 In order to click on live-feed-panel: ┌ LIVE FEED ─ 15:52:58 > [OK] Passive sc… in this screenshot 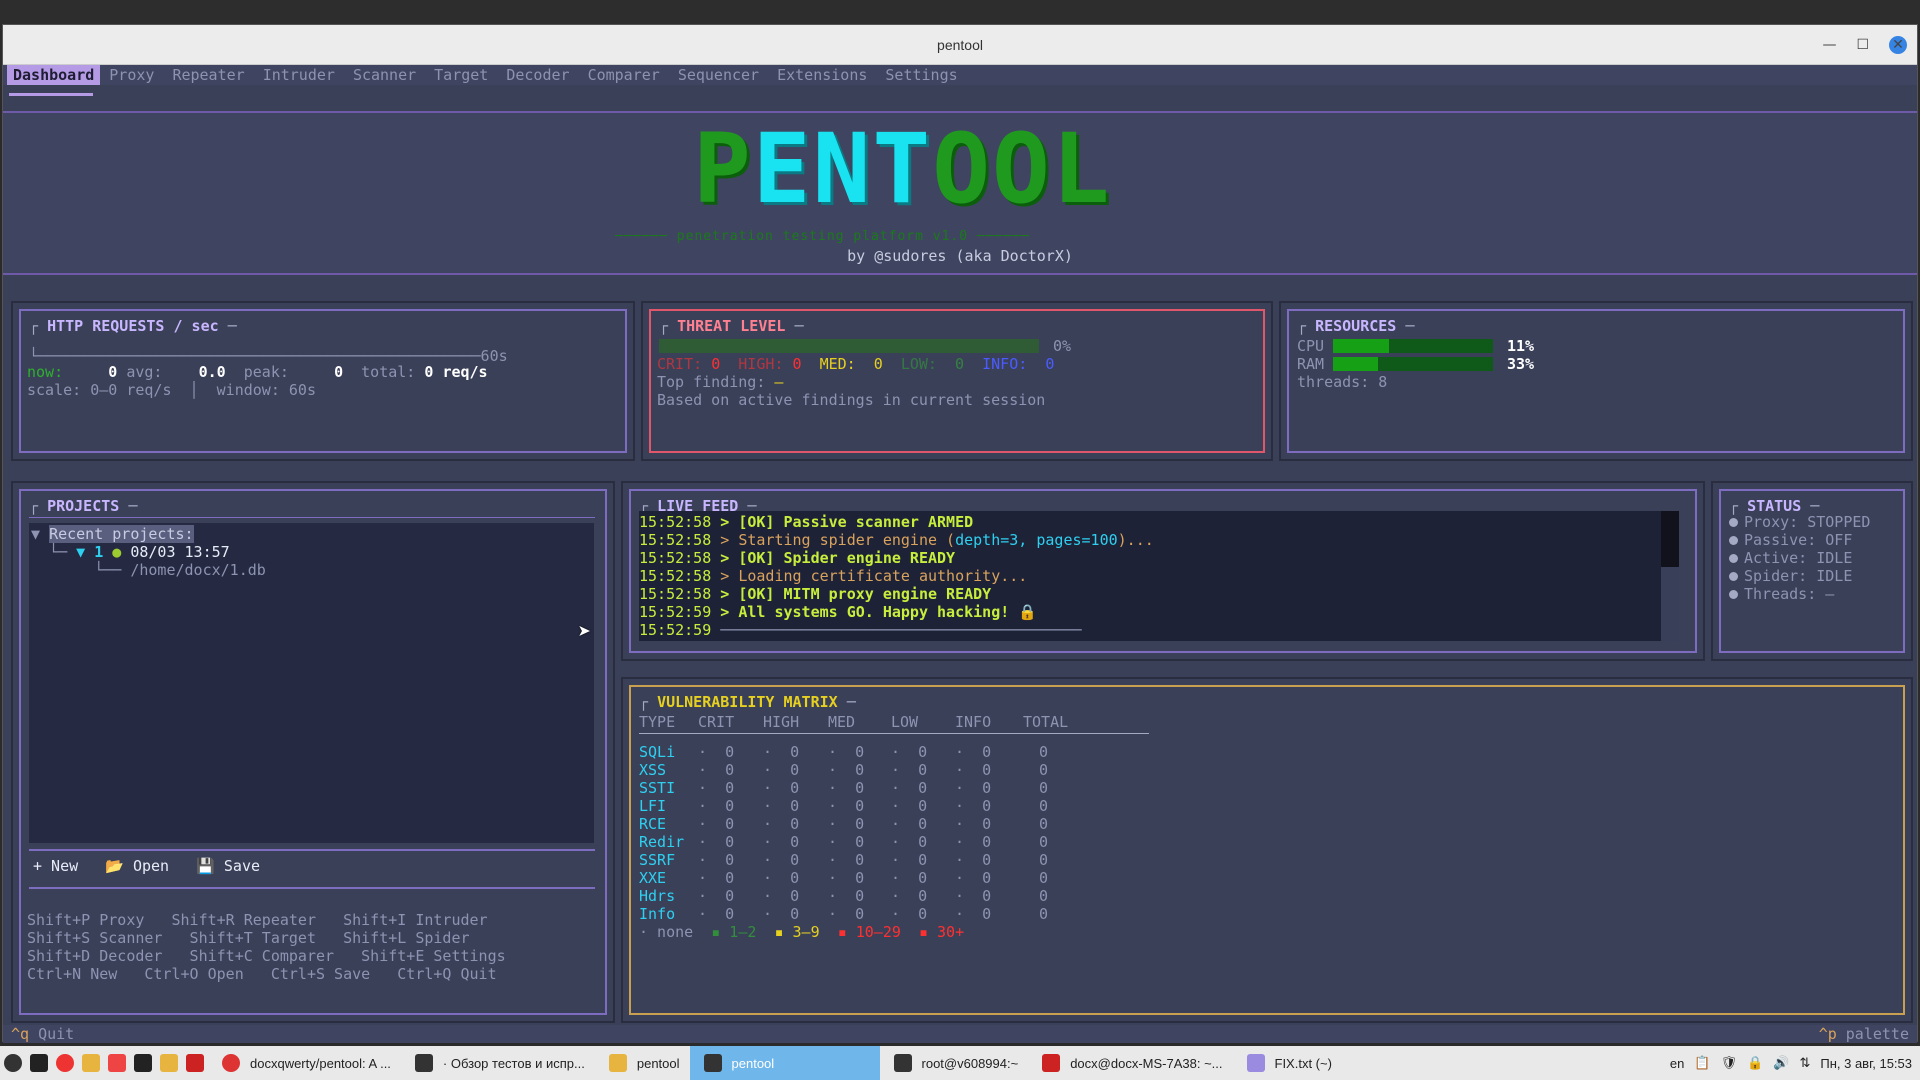, I will do `click(1163, 571)`.